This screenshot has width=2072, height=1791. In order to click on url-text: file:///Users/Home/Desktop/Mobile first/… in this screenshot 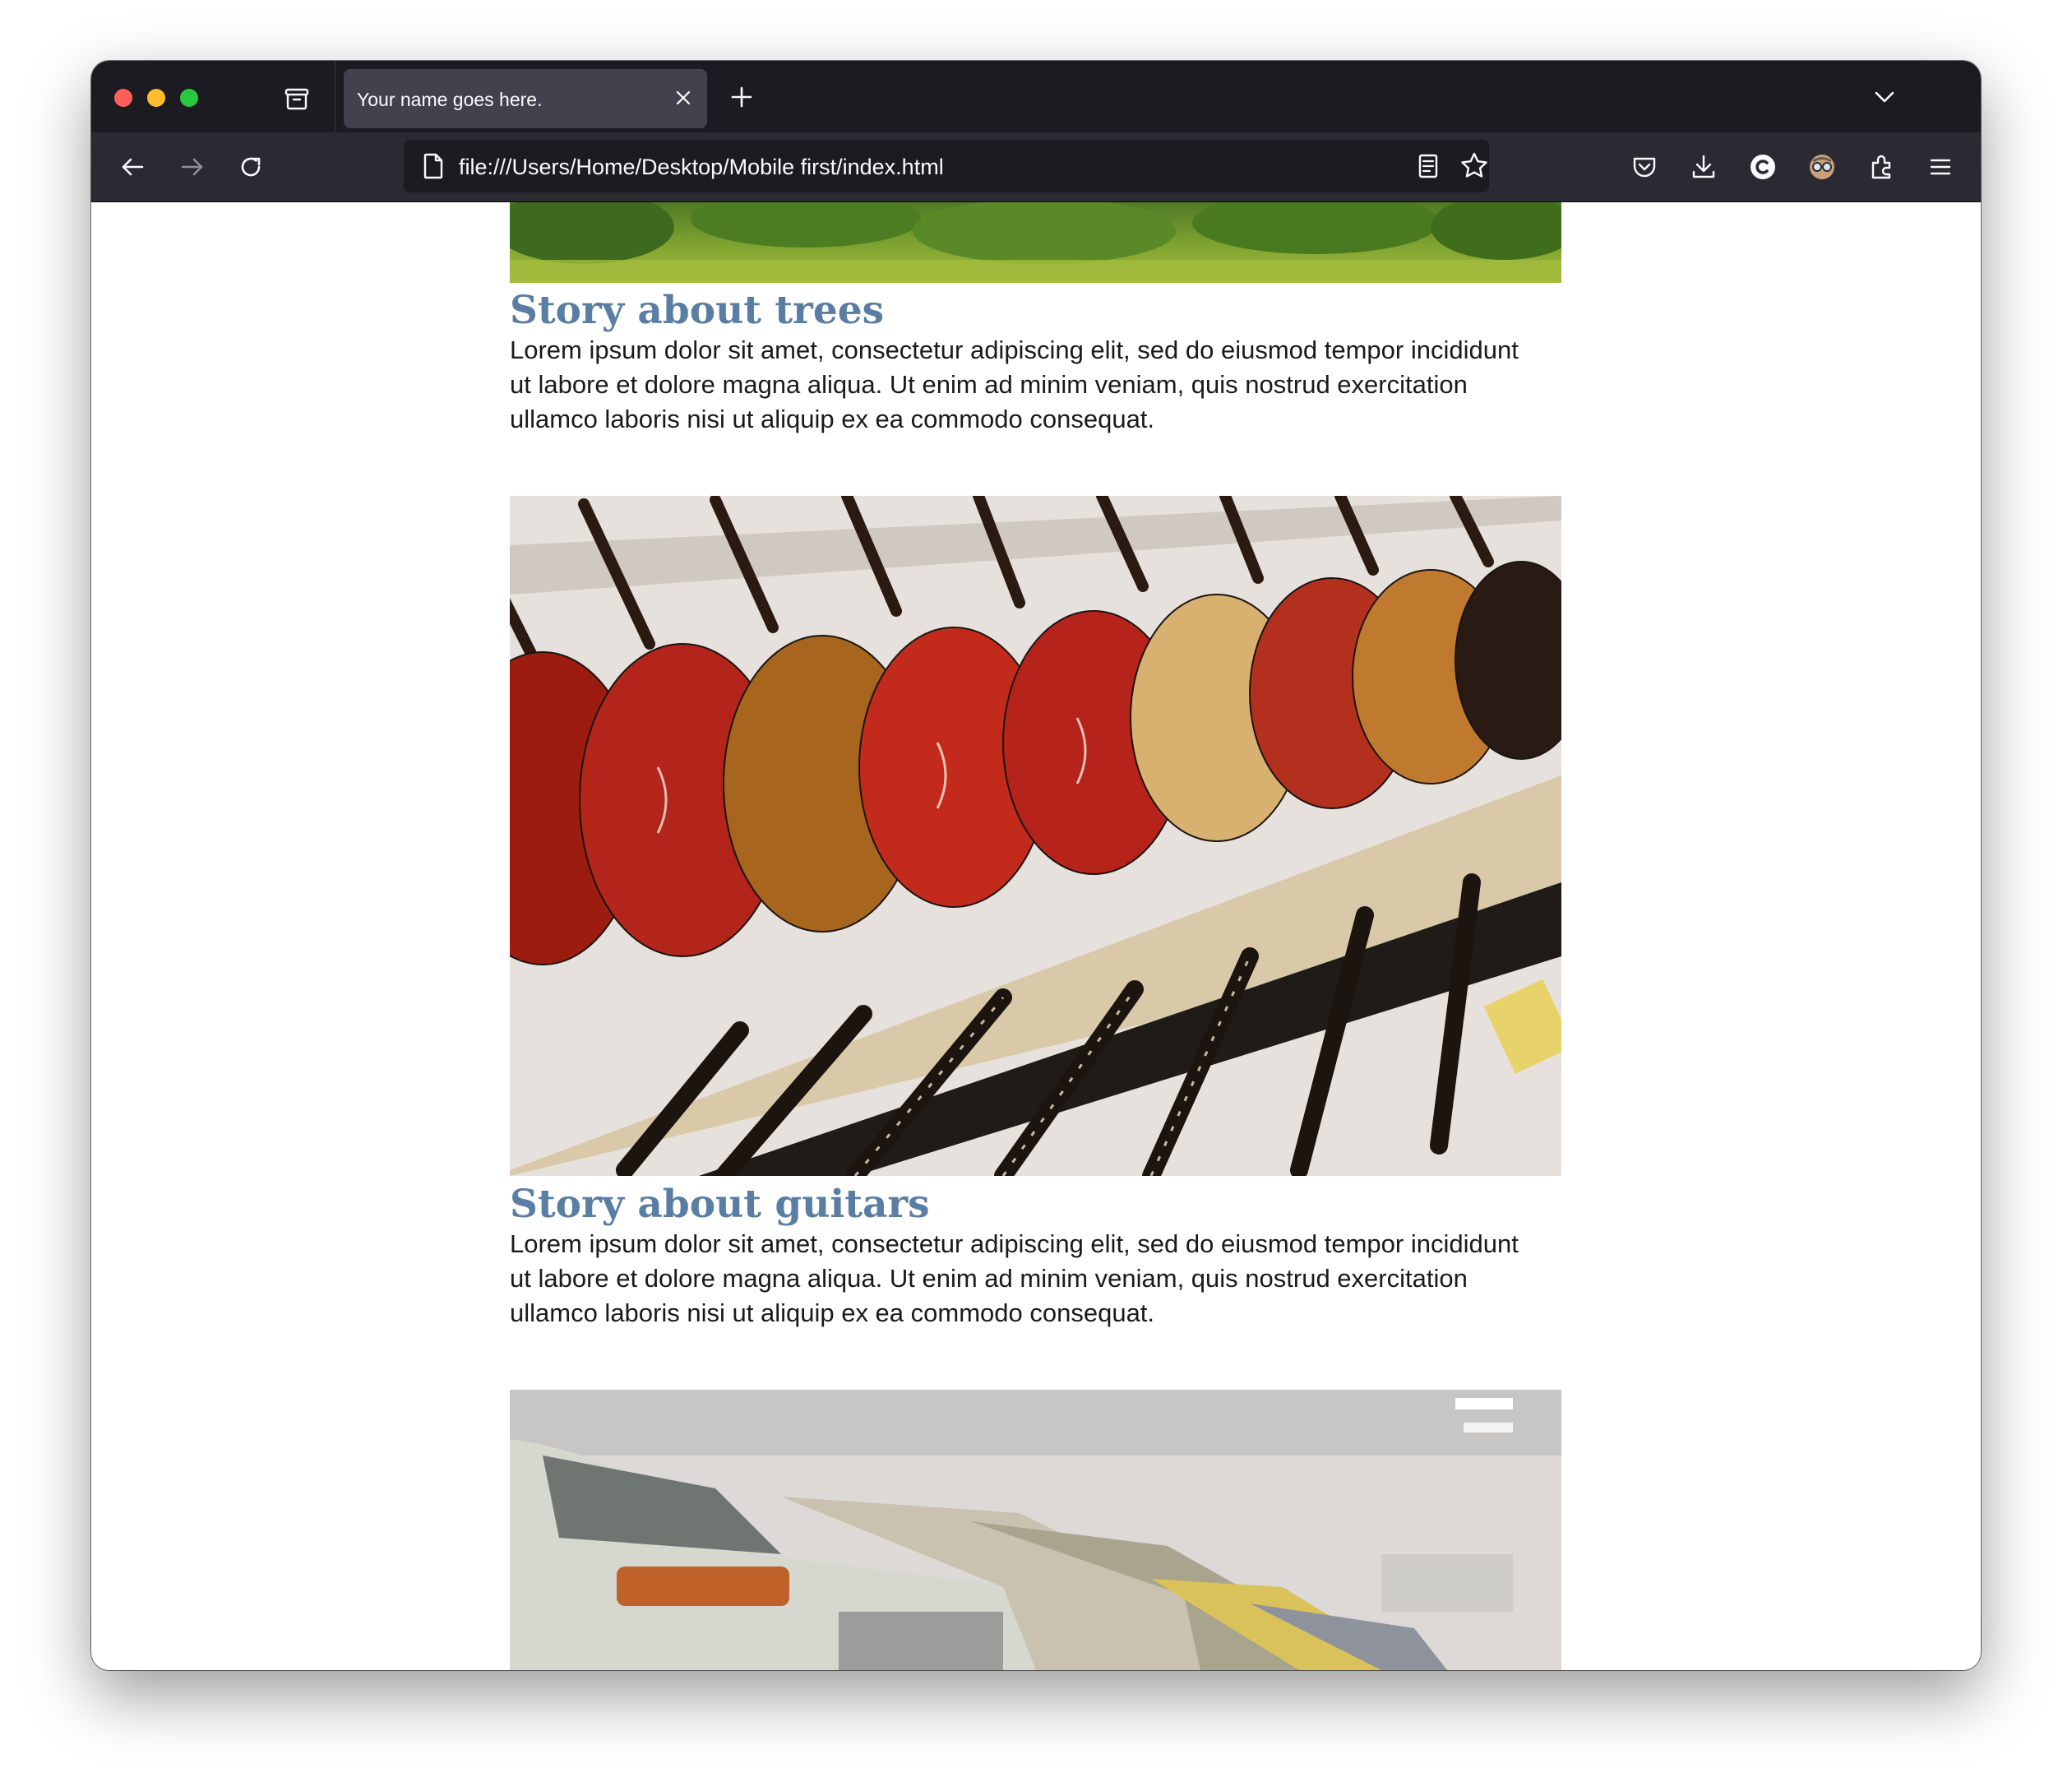, I will do `click(701, 167)`.